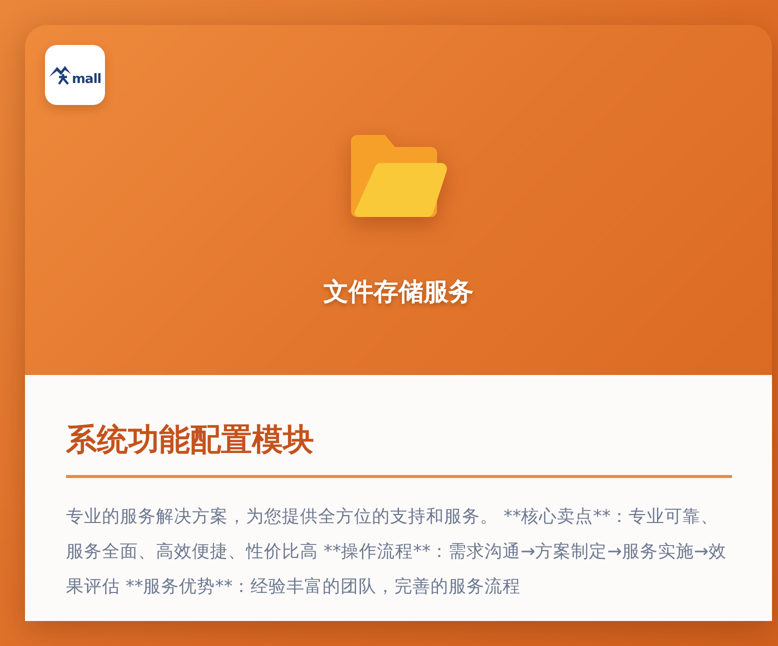  Describe the element at coordinates (397, 552) in the screenshot. I see `section-description: 专业的服务解决方案，为您提供全方位的支持和服务。 **核心卖点**：专业可靠、服务全面、高效便捷、性价比高 **操作流程**：需求沟通→方案制定→服务实施→效果评估 **服务优势**：经验丰富的团队，完善的服务流程` at that location.